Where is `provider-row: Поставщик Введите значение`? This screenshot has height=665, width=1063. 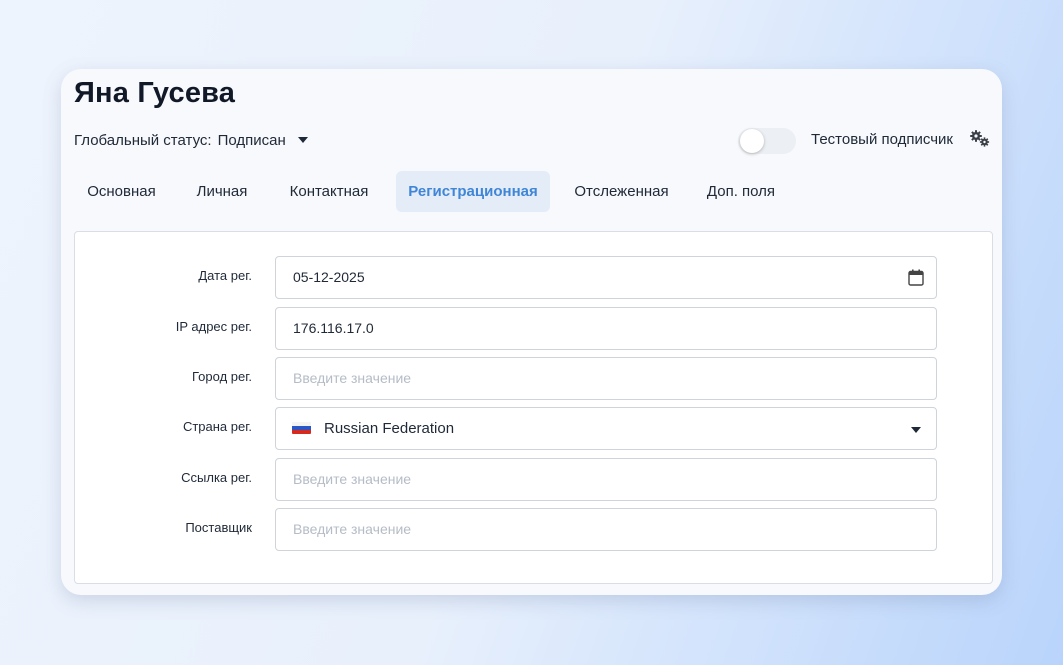
provider-row: Поставщик Введите значение is located at coordinates (533, 529).